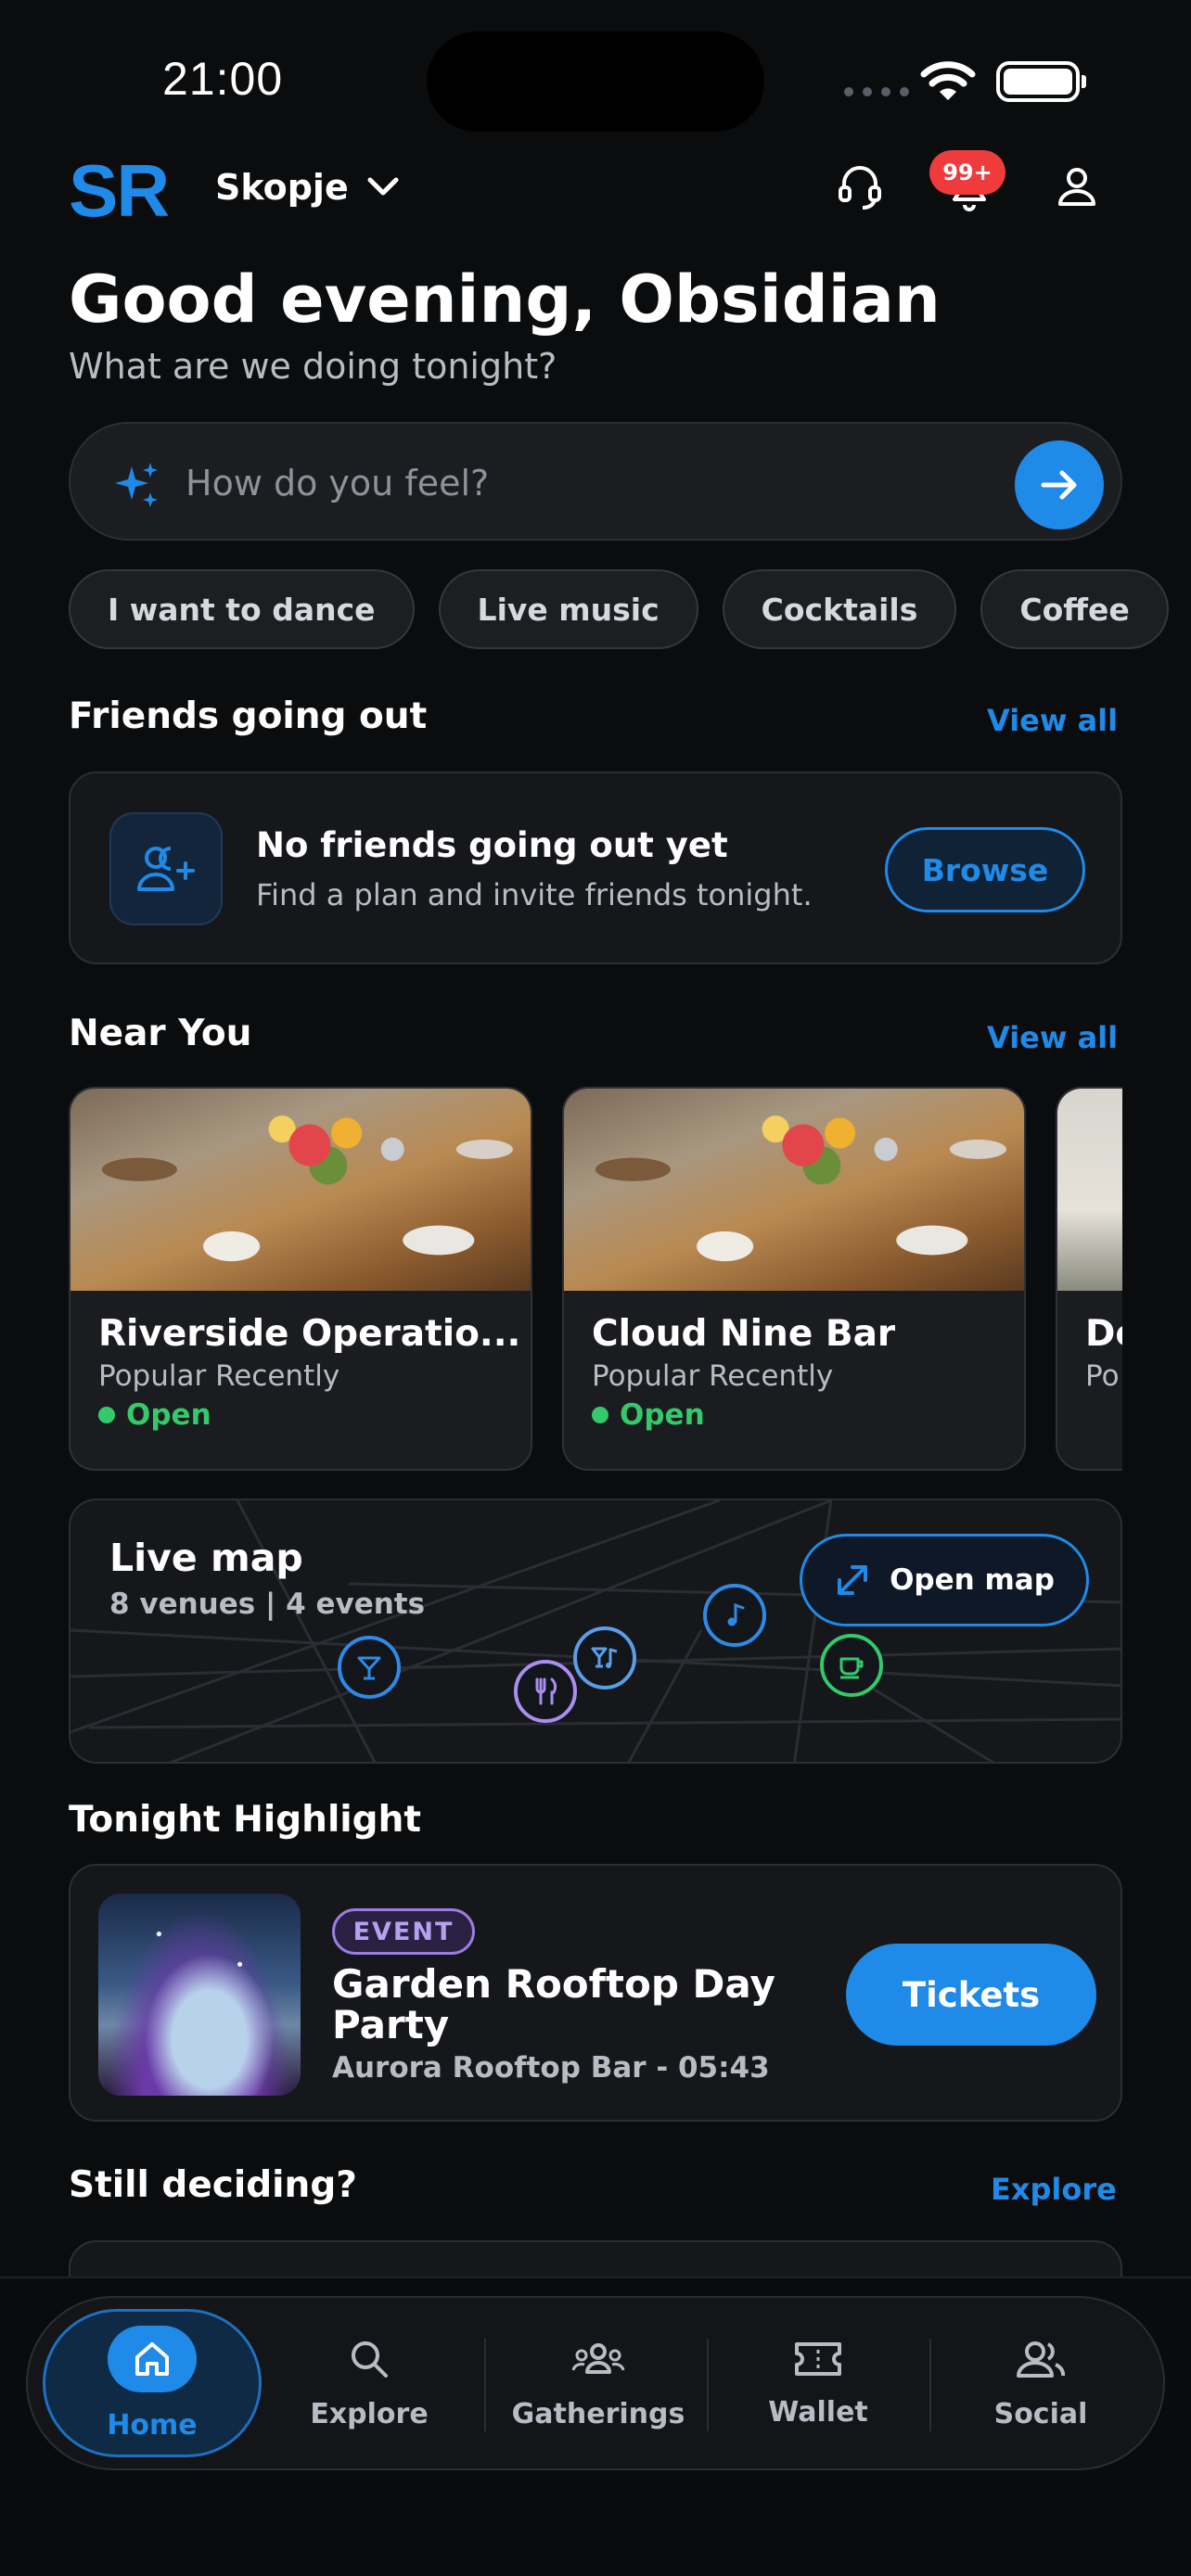  What do you see at coordinates (876, 92) in the screenshot?
I see `cellular-signal-icon` at bounding box center [876, 92].